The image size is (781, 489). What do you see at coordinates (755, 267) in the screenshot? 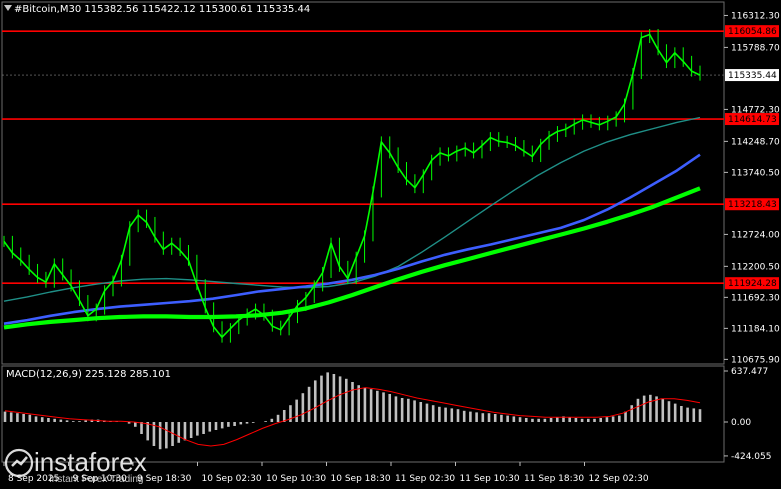
I see `y-tick-label: 112200.50` at bounding box center [755, 267].